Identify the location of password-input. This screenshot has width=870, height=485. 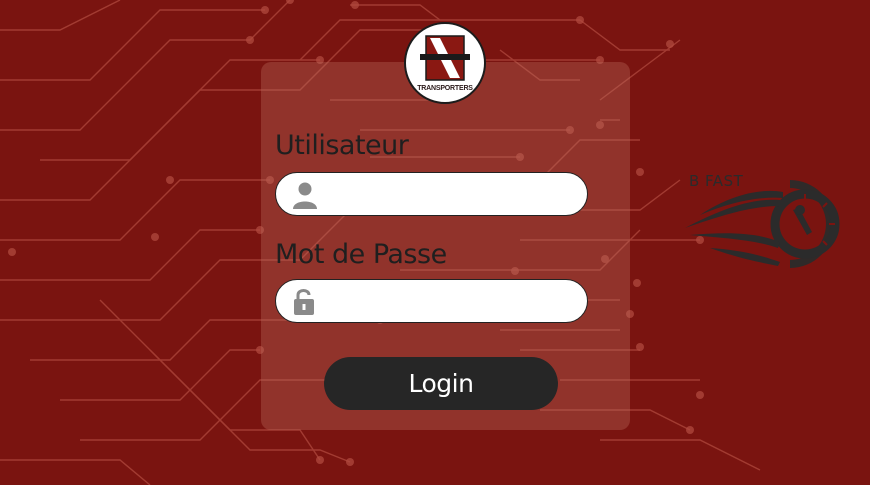
(451, 302).